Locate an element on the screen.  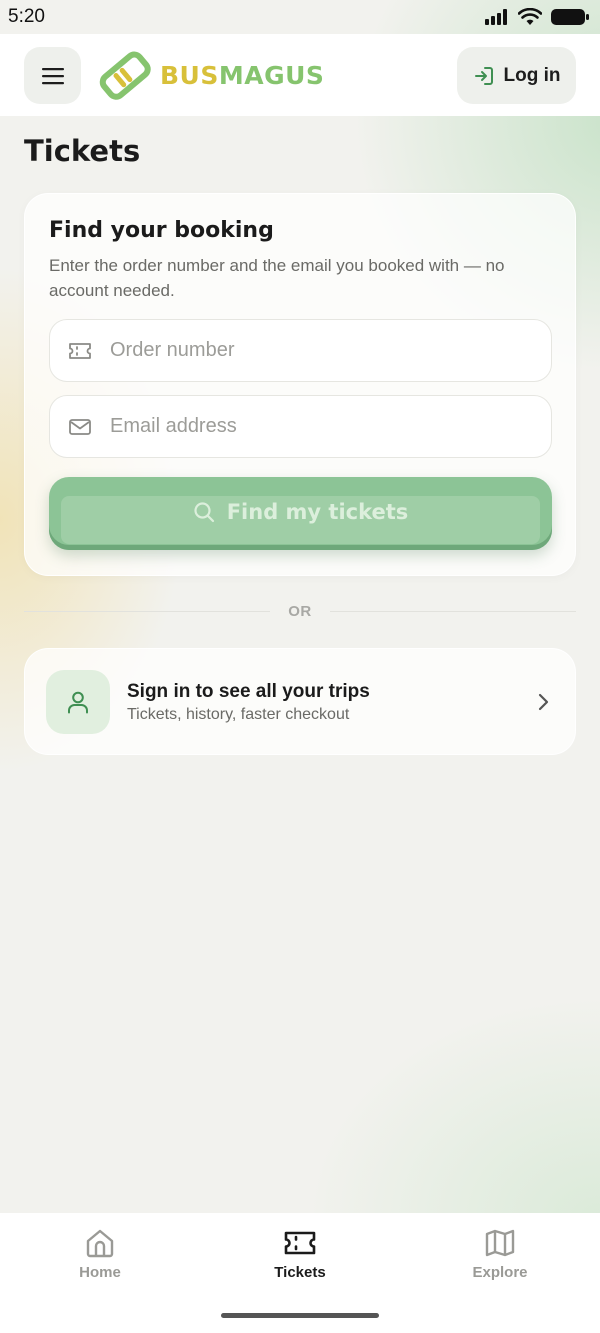
search-icon is located at coordinates (204, 512).